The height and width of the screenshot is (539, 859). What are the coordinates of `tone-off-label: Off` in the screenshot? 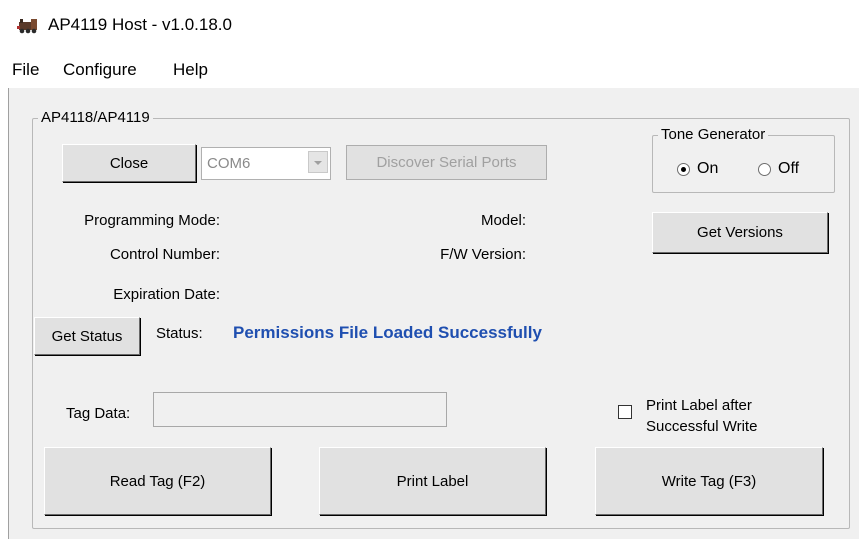 It's located at (789, 168).